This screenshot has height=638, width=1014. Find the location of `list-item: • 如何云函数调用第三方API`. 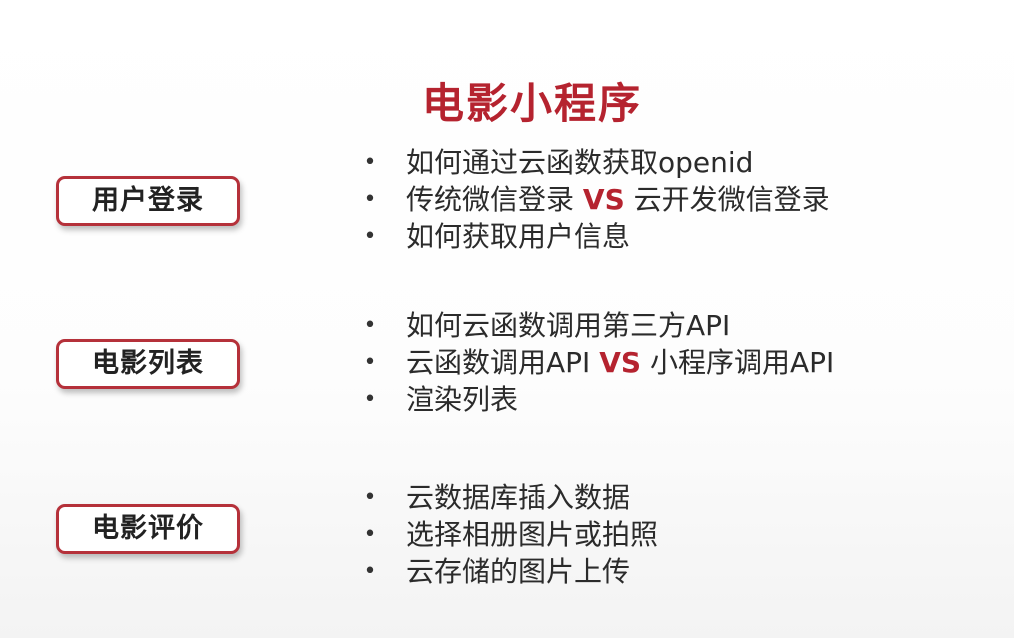

list-item: • 如何云函数调用第三方API is located at coordinates (597, 325).